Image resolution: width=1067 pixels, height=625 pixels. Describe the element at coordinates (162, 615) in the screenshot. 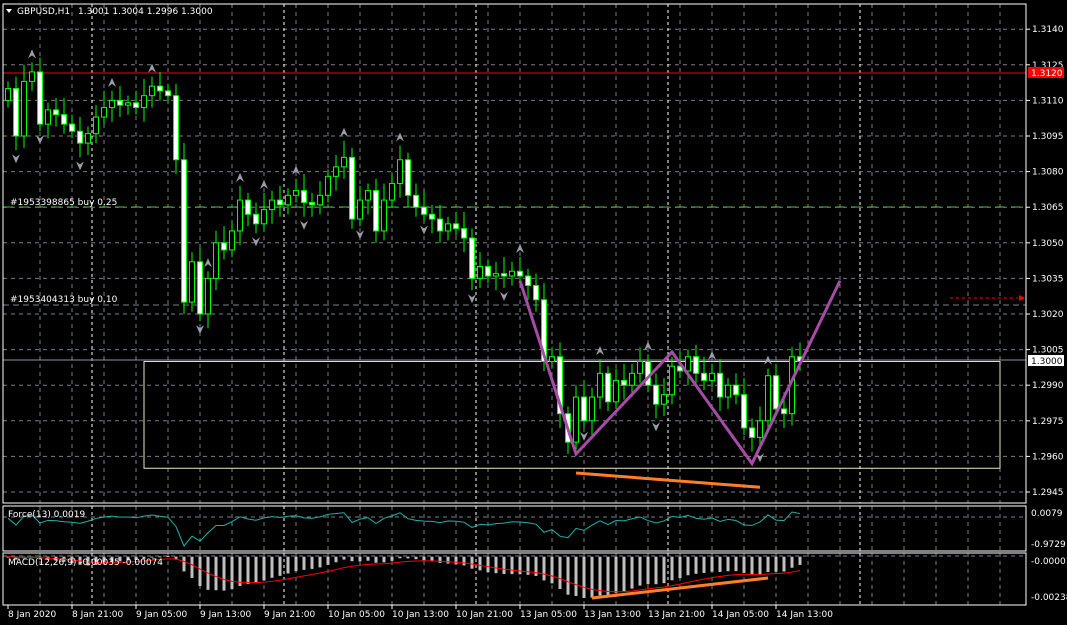

I see `time-tick-label: 9 Jan 05:00` at that location.